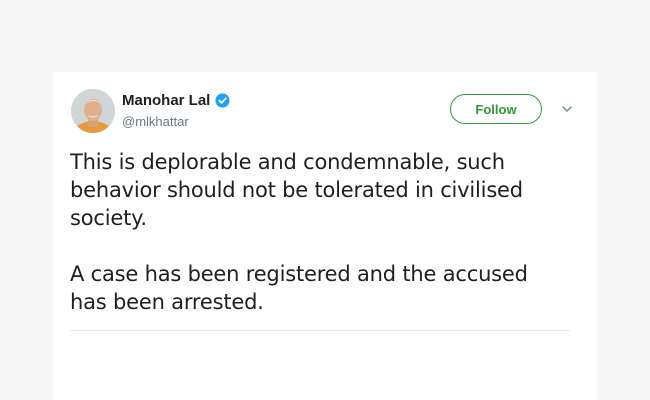  I want to click on user-name: Manohar Lal, so click(176, 100).